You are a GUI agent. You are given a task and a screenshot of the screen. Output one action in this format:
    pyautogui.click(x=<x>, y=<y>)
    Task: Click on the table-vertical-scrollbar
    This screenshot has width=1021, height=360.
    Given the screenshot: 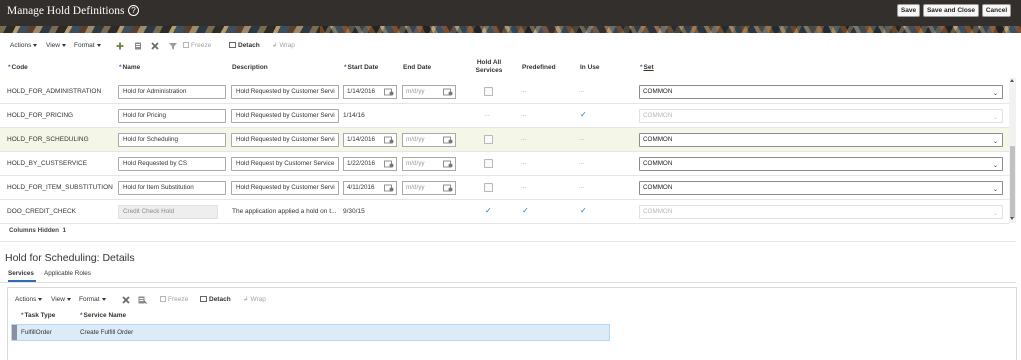 What is the action you would take?
    pyautogui.click(x=1012, y=150)
    